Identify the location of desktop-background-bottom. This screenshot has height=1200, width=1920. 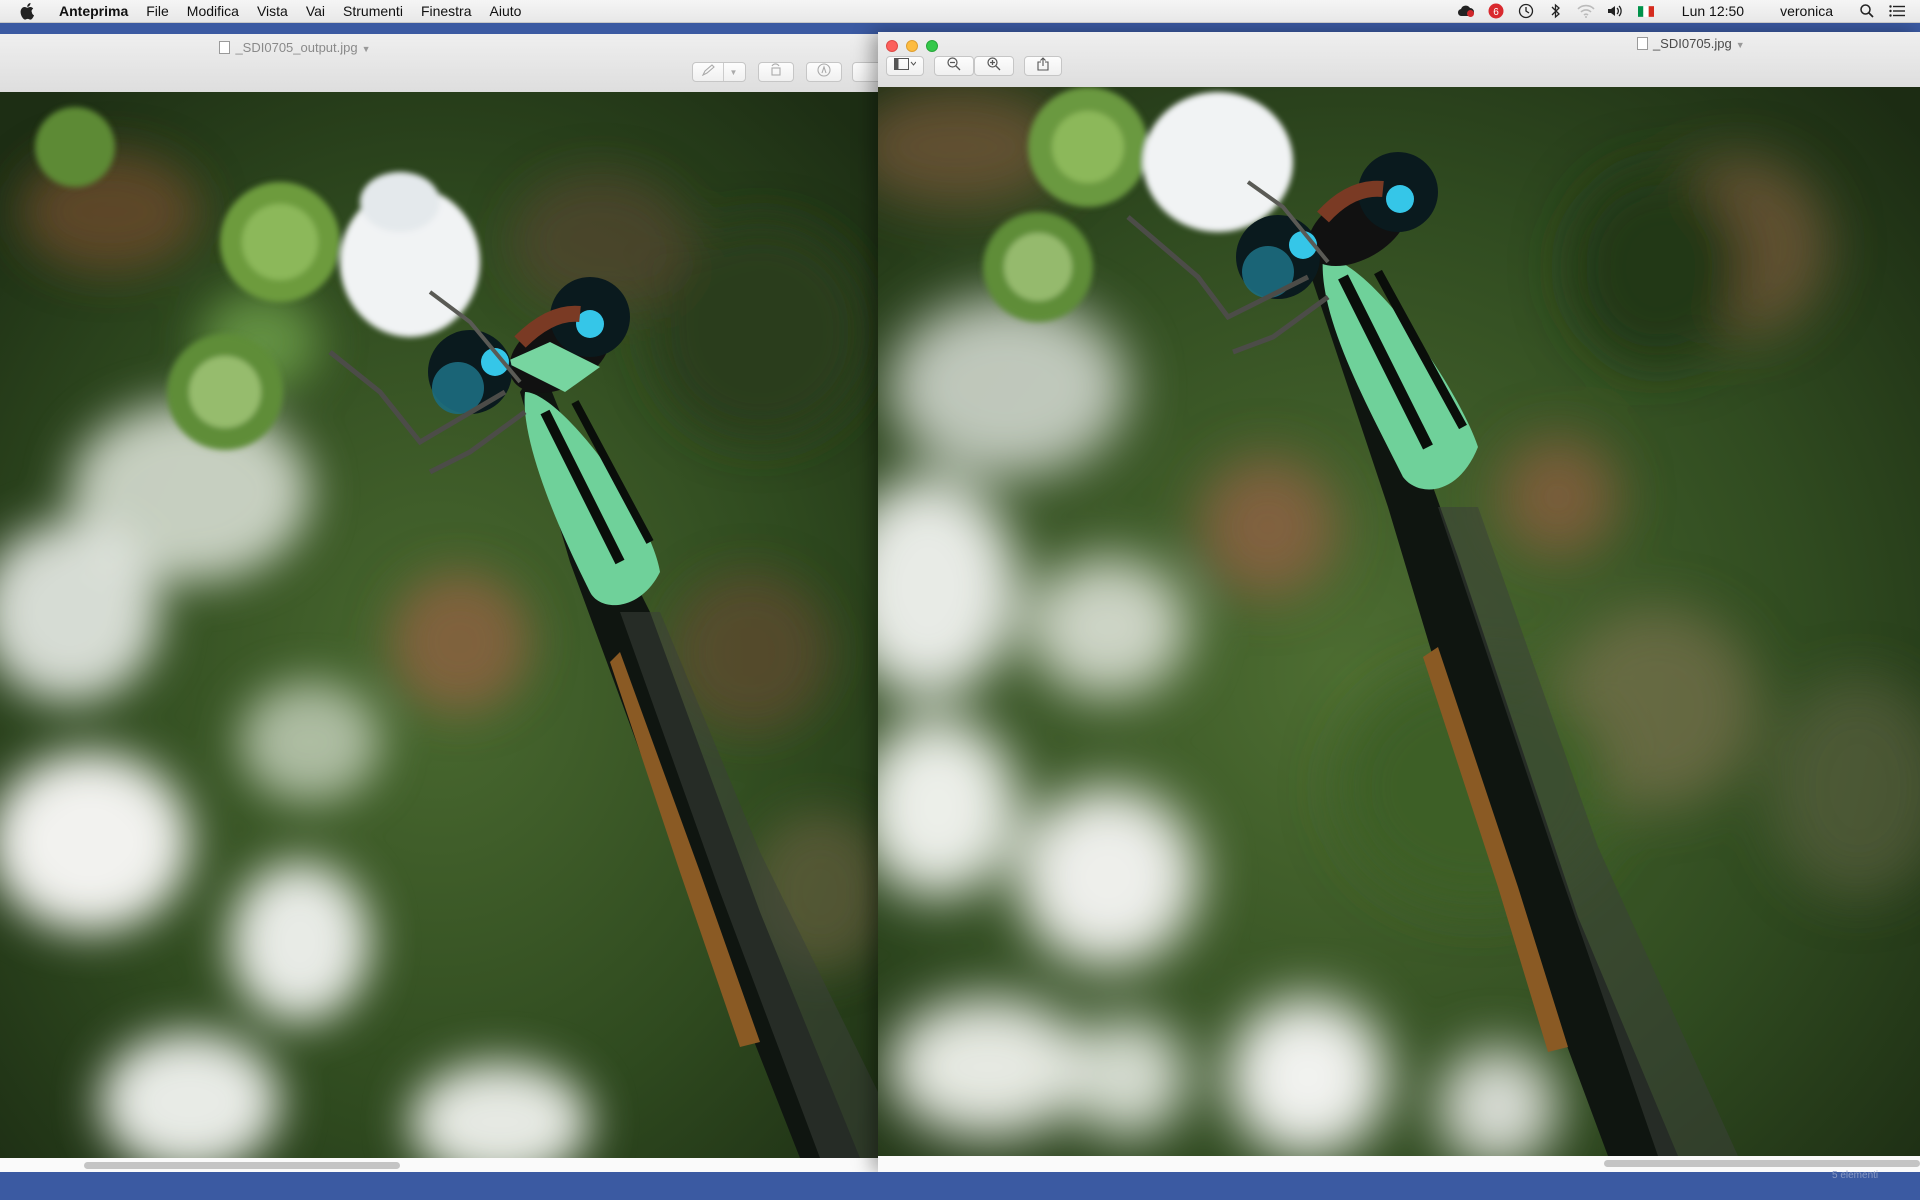
(960, 1186).